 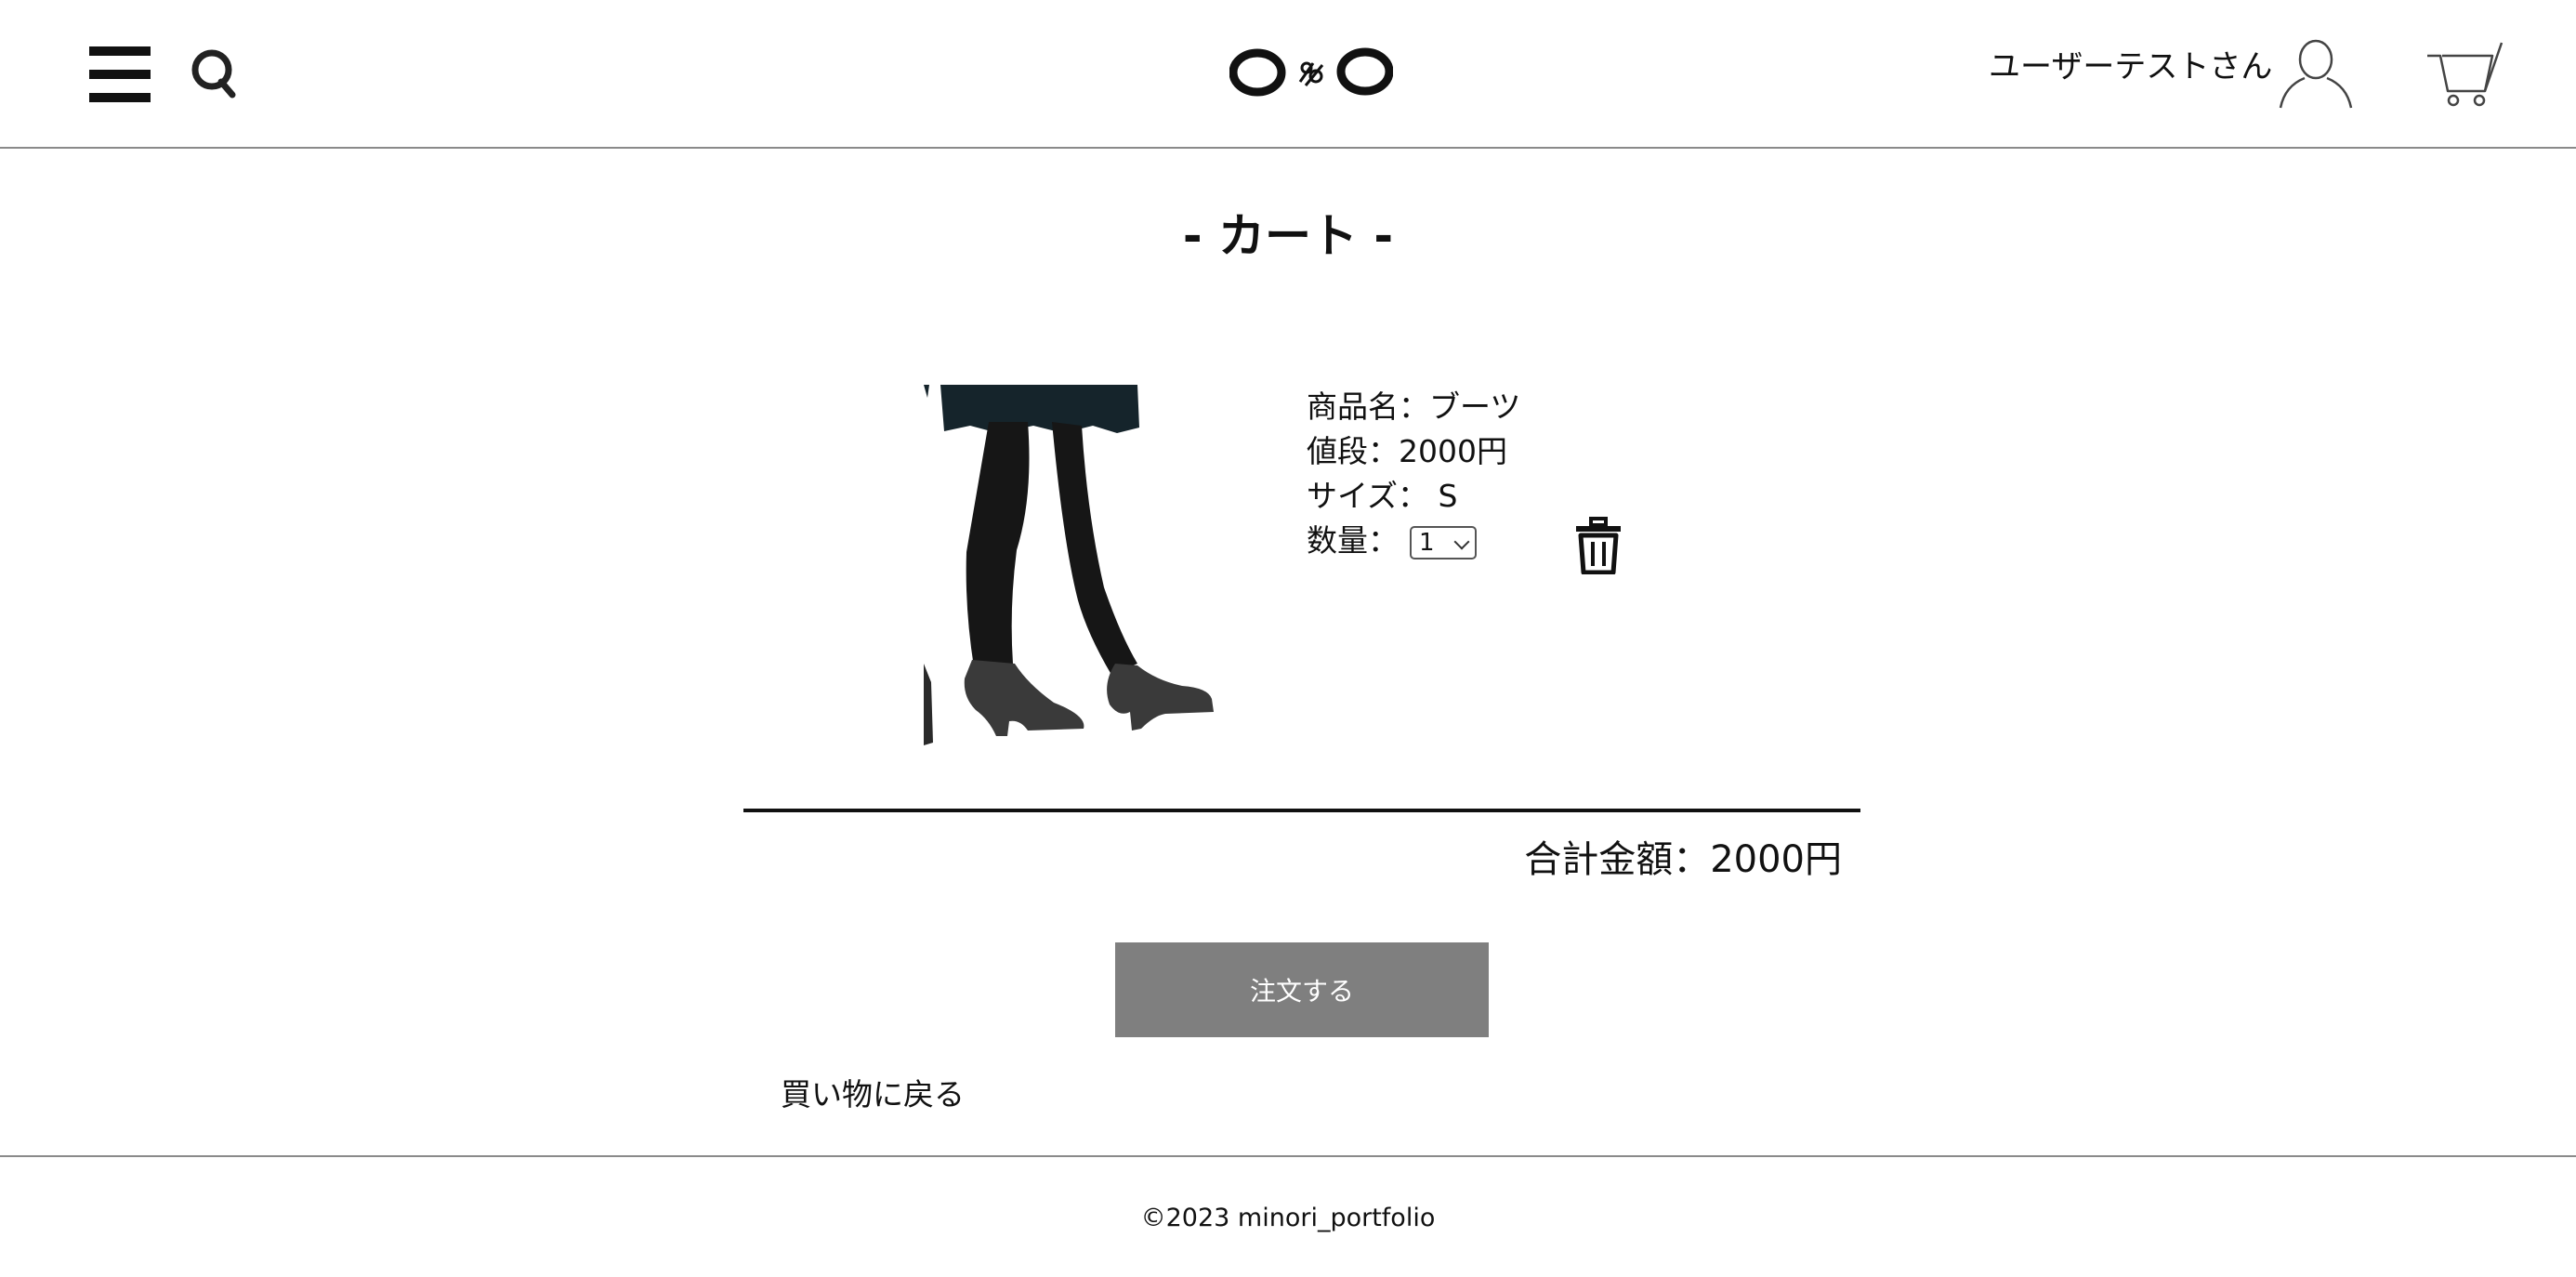 What do you see at coordinates (1288, 236) in the screenshot?
I see `page-title: - カート -` at bounding box center [1288, 236].